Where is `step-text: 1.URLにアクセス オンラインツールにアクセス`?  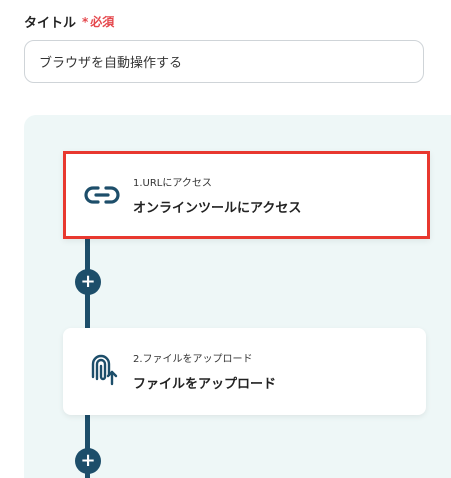 step-text: 1.URLにアクセス オンラインツールにアクセス is located at coordinates (217, 195).